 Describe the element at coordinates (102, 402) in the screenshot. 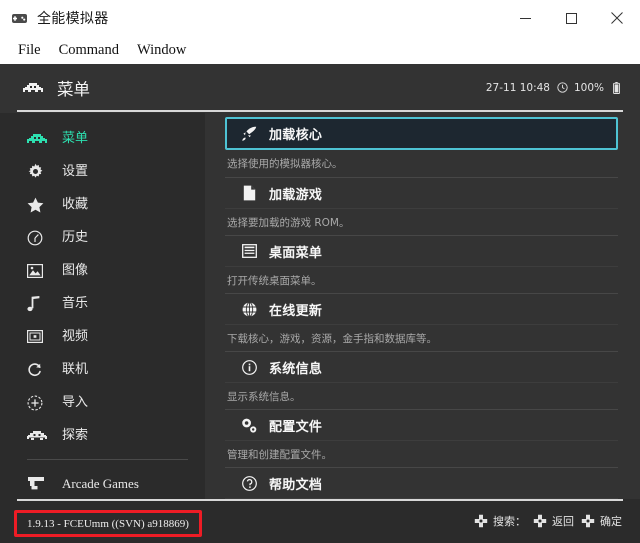

I see `sidebar-item-import: 导入` at that location.